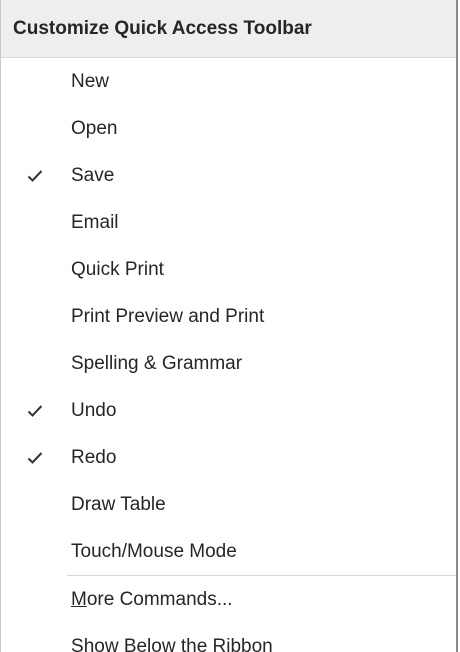 The image size is (460, 652). Describe the element at coordinates (90, 81) in the screenshot. I see `menu-item-label: New` at that location.